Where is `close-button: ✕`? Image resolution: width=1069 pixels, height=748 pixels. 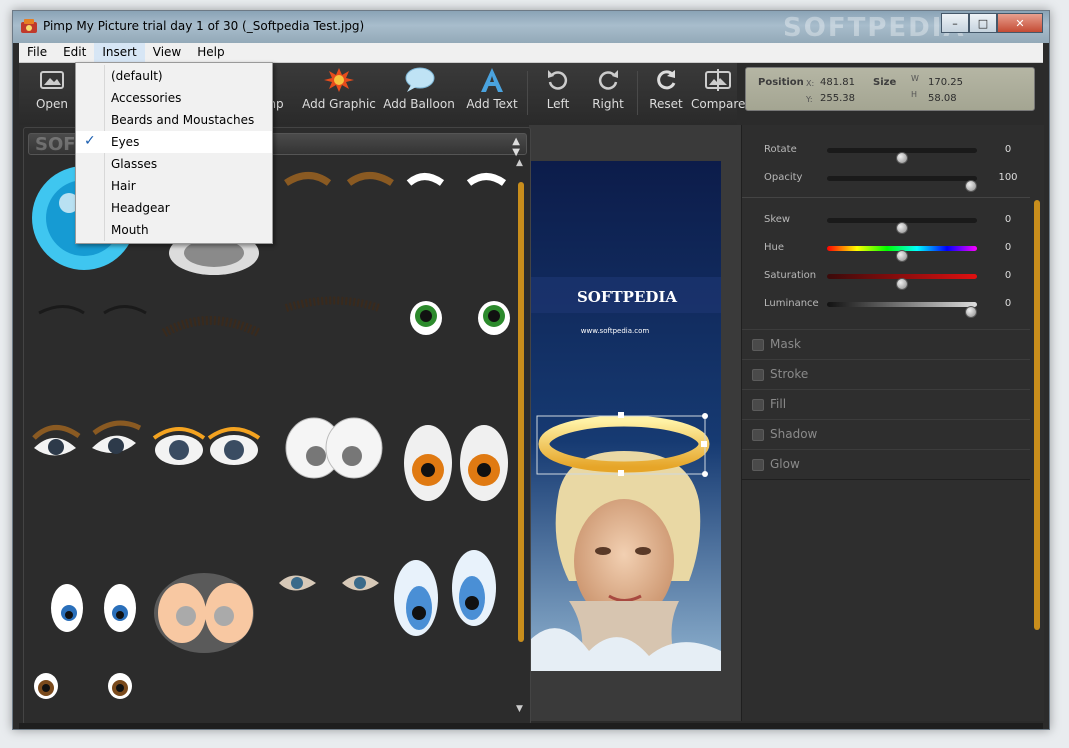 close-button: ✕ is located at coordinates (1020, 23).